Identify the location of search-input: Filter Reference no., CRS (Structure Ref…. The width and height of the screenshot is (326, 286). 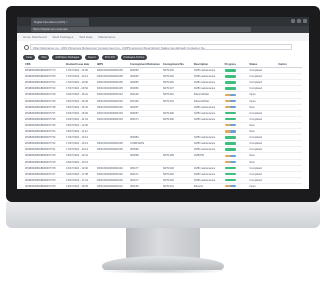
(161, 47).